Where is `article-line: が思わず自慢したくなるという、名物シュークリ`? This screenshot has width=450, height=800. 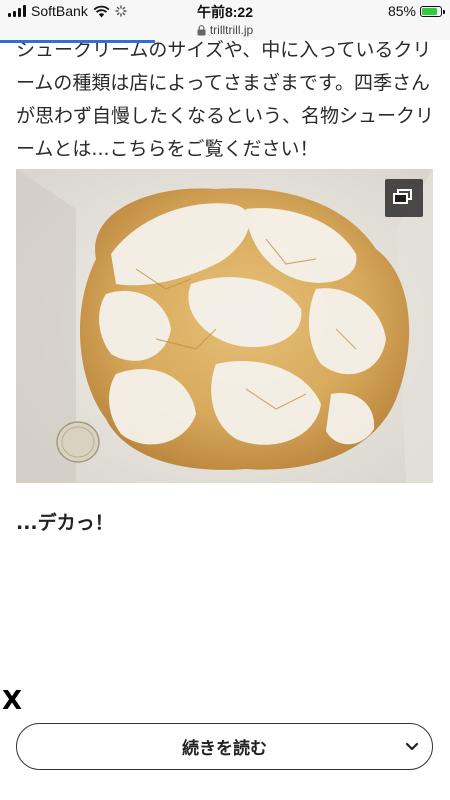 article-line: が思わず自慢したくなるという、名物シュークリ is located at coordinates (225, 116).